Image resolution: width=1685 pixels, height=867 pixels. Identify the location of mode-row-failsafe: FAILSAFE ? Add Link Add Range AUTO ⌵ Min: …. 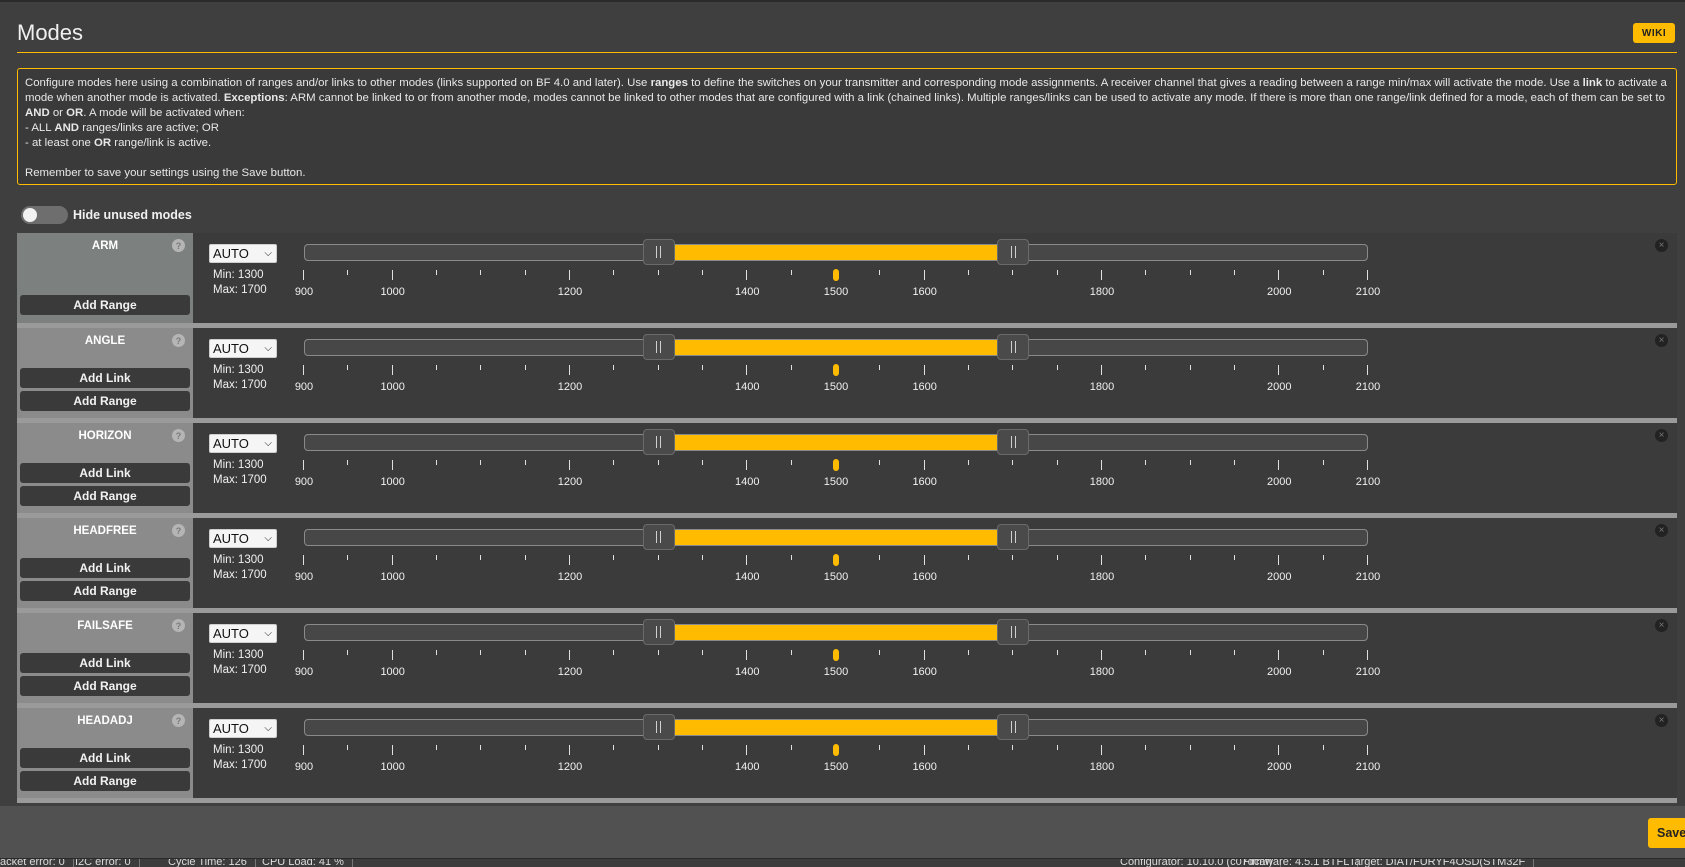
(847, 660).